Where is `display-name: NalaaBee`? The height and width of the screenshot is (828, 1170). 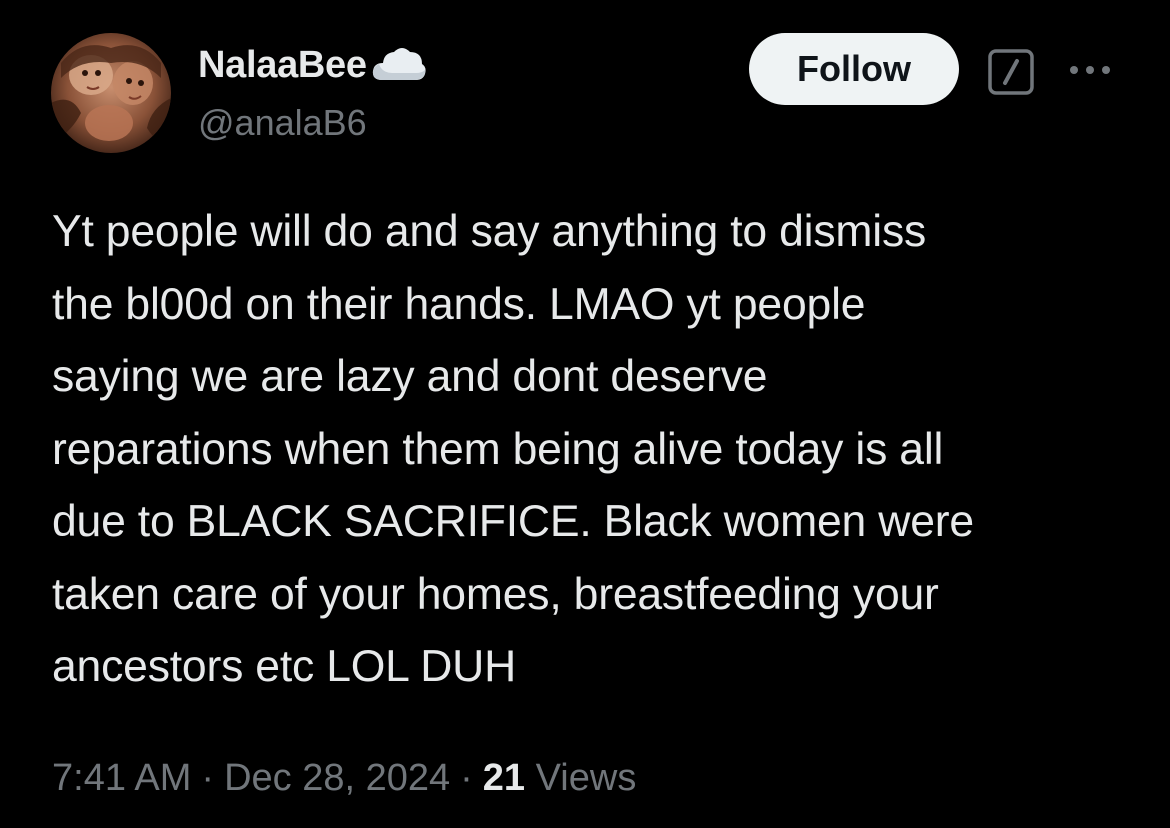 display-name: NalaaBee is located at coordinates (282, 65).